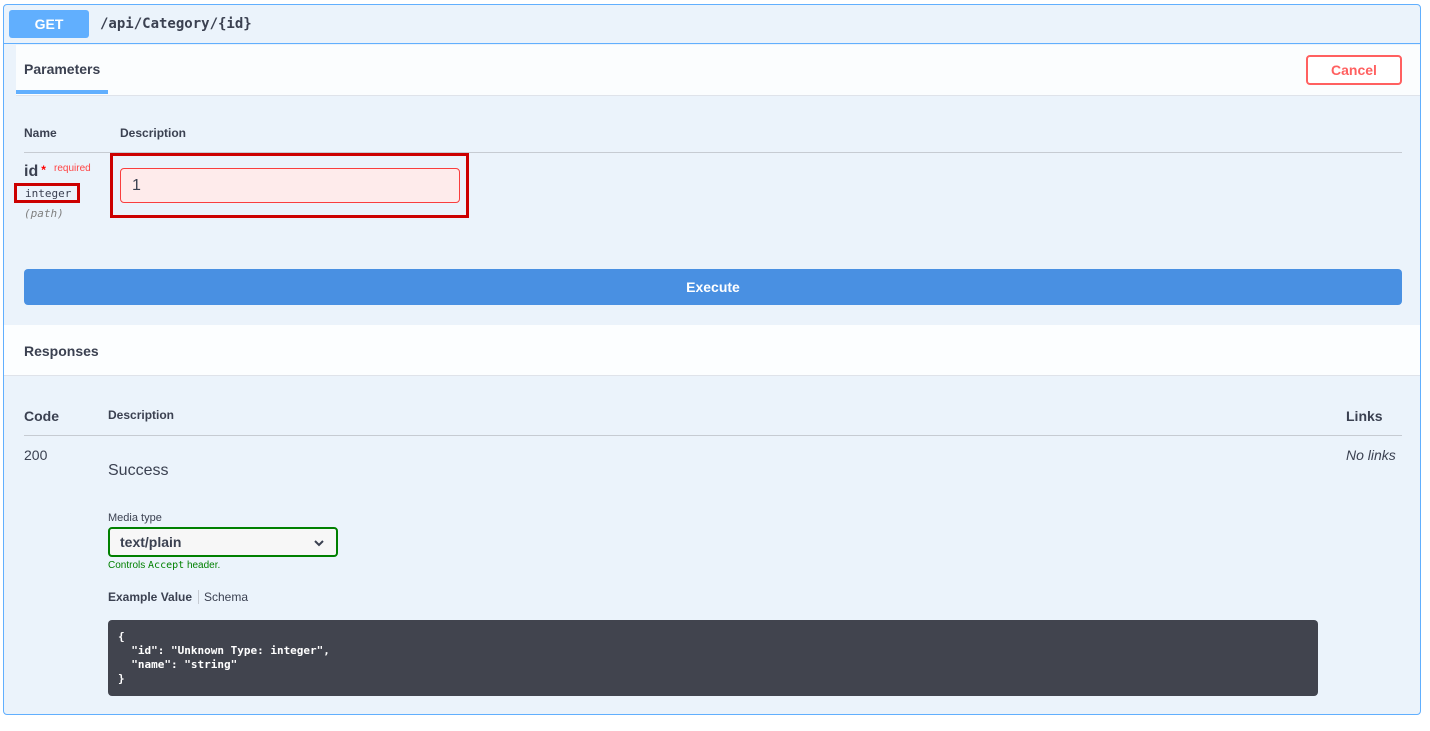  I want to click on param-location: (path), so click(44, 213).